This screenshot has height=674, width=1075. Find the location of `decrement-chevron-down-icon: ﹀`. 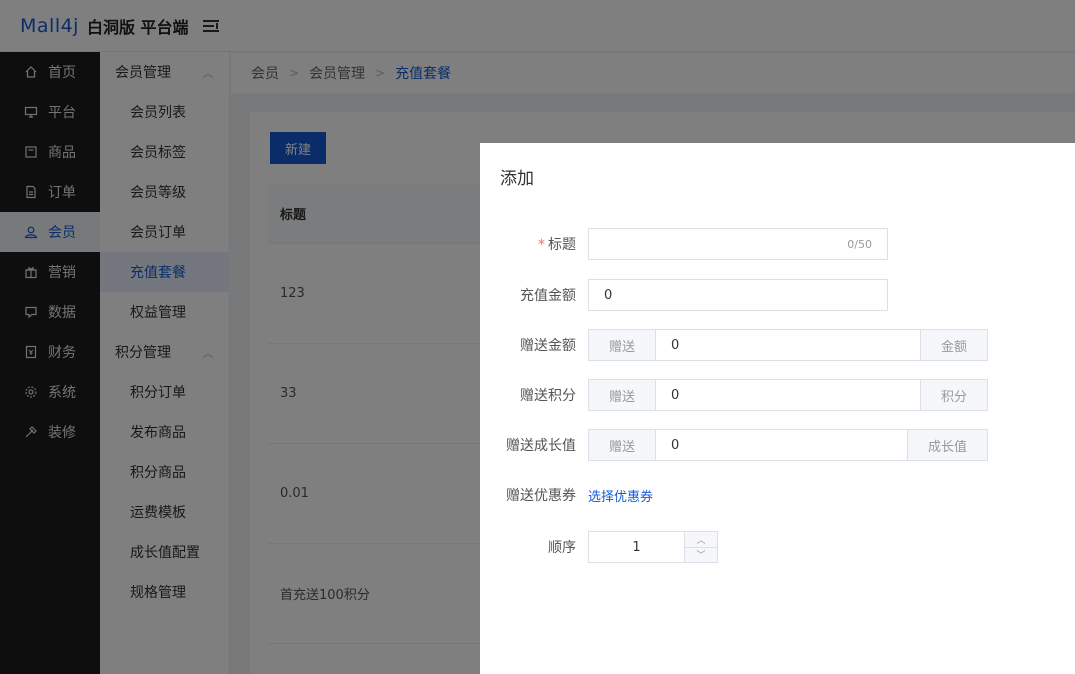

decrement-chevron-down-icon: ﹀ is located at coordinates (701, 554).